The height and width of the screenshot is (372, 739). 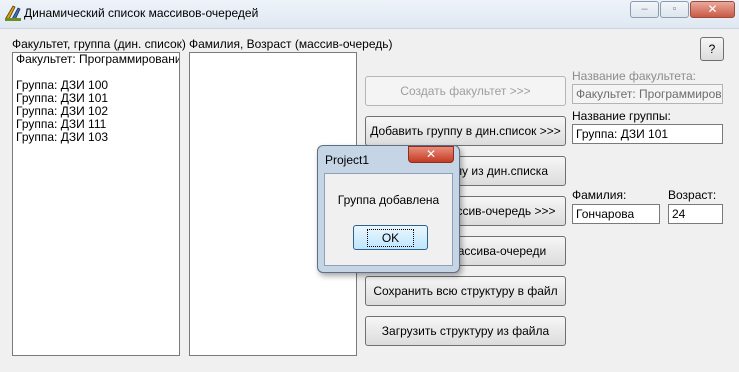 I want to click on dialog-close-button: ✕, so click(x=431, y=154).